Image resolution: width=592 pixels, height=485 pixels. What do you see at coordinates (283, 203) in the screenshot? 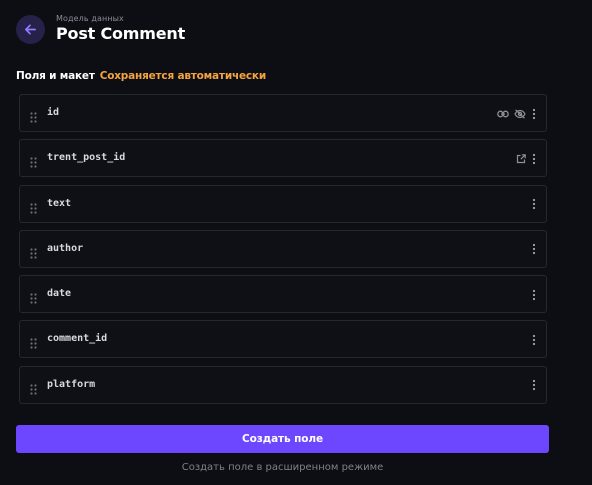
I see `field-row: text` at bounding box center [283, 203].